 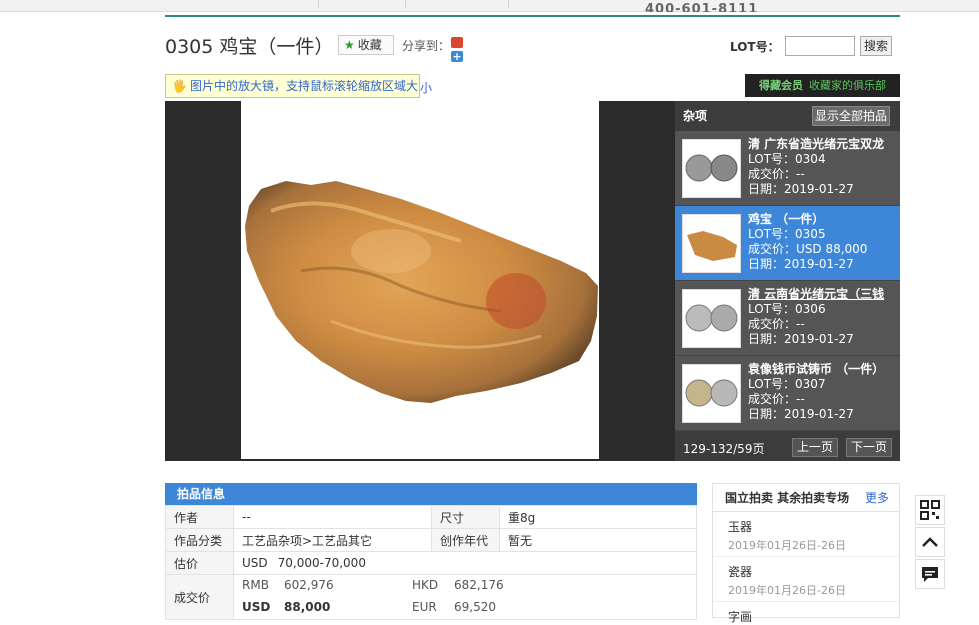 I want to click on sale-list-item: 字画, so click(x=806, y=613).